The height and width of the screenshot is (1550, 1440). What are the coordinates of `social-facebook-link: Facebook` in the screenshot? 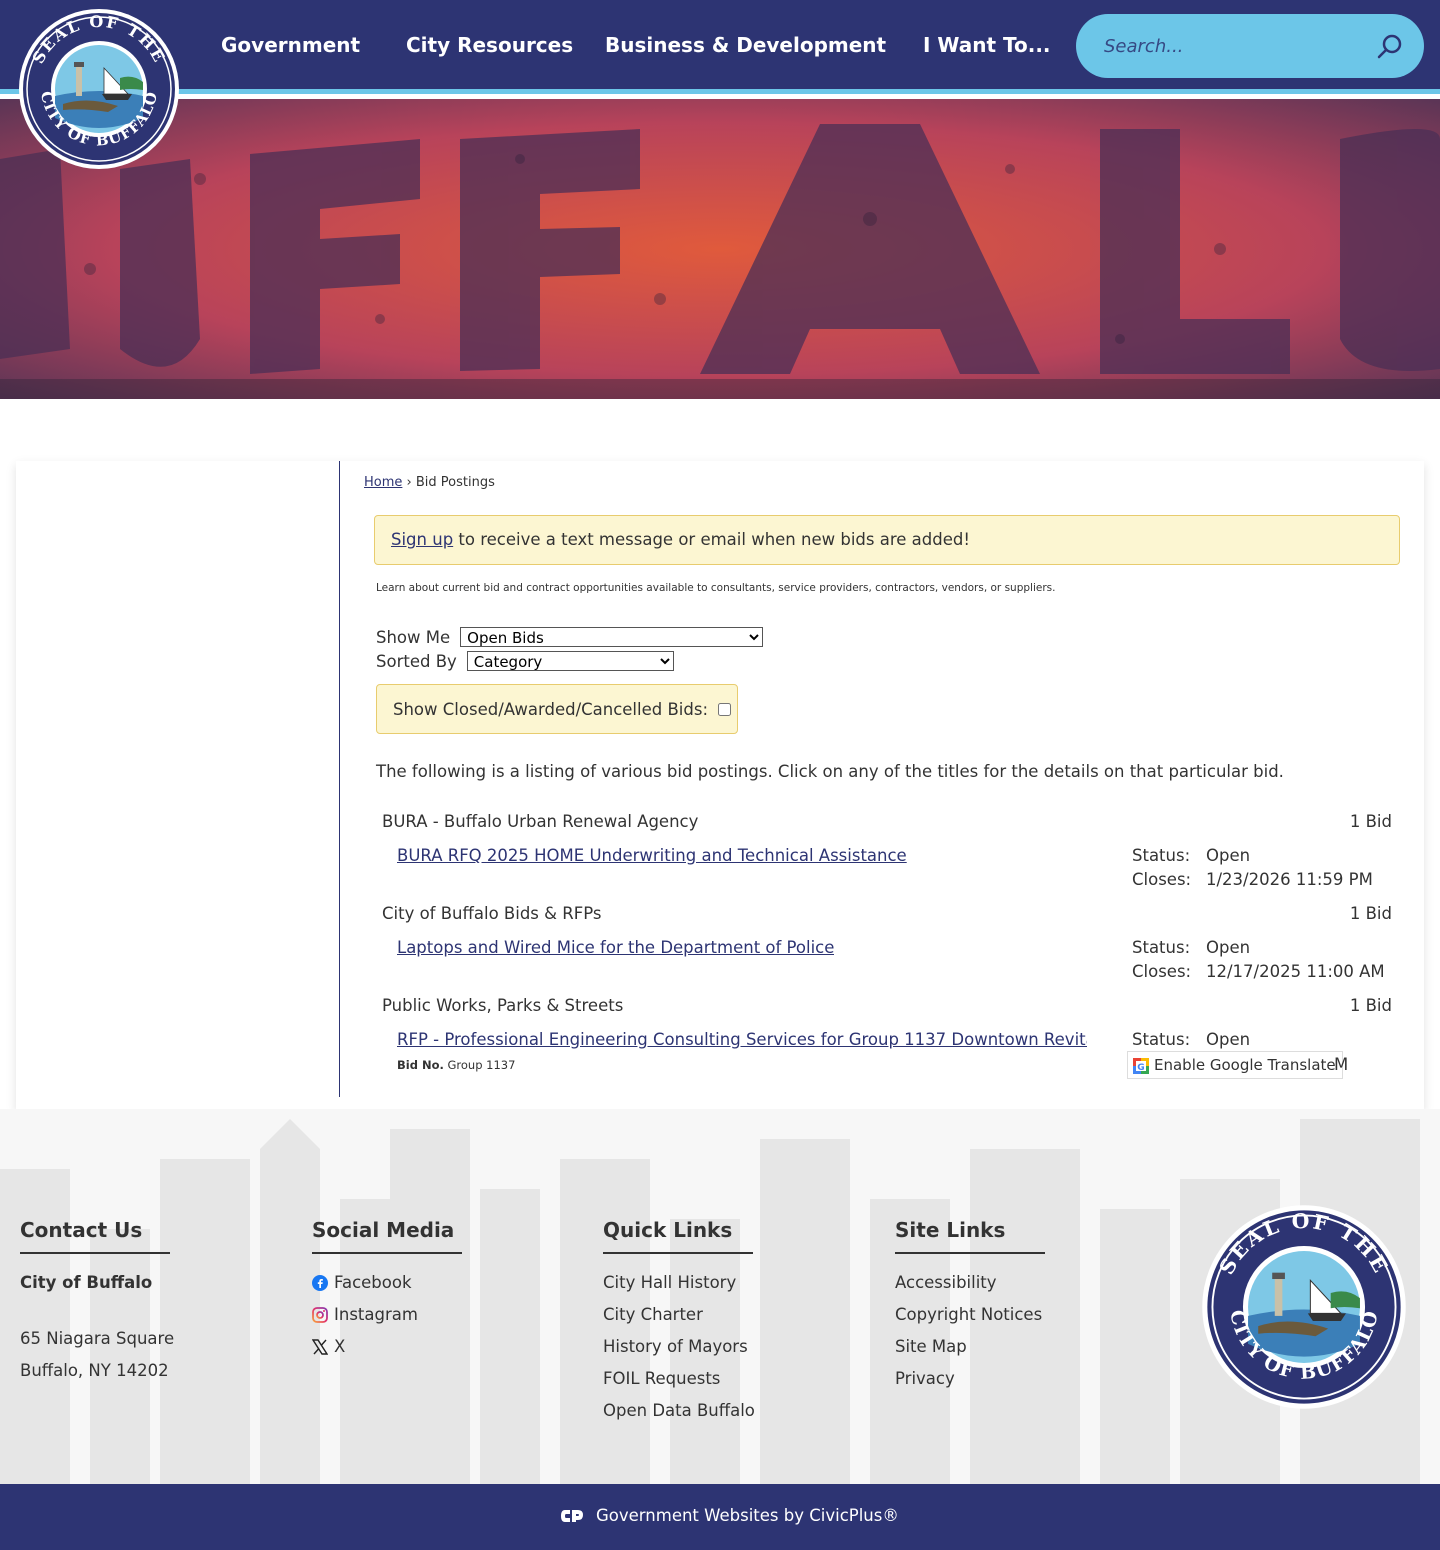 It's located at (387, 1283).